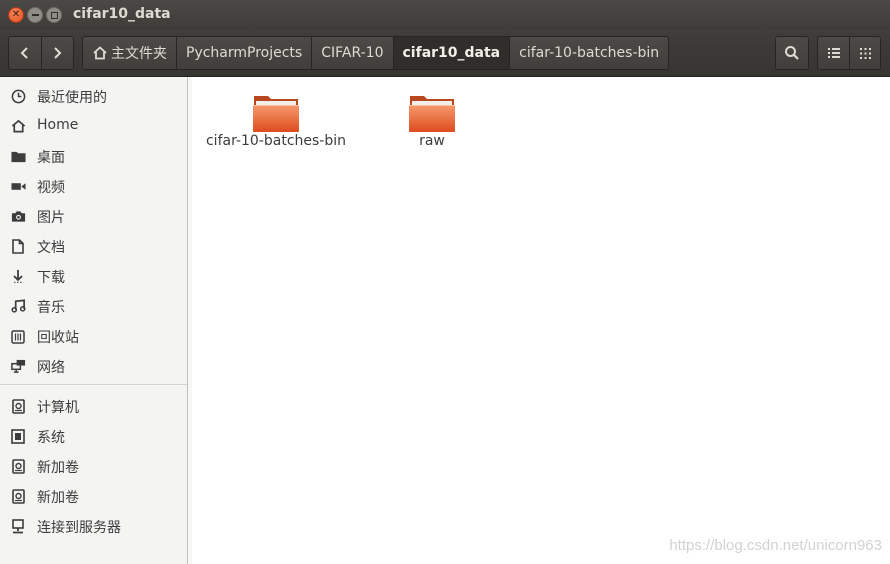 The width and height of the screenshot is (890, 564). What do you see at coordinates (93, 466) in the screenshot?
I see `sidebar-item-new-volume-1: 新加卷` at bounding box center [93, 466].